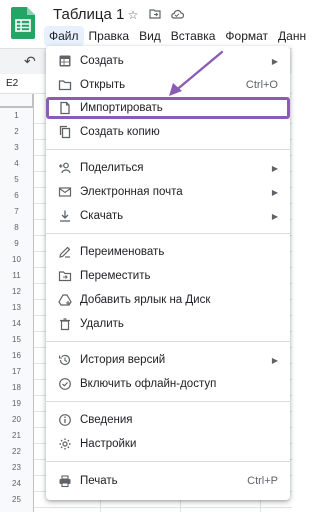 The width and height of the screenshot is (320, 512). I want to click on menu-item-label: Переместить, so click(115, 276).